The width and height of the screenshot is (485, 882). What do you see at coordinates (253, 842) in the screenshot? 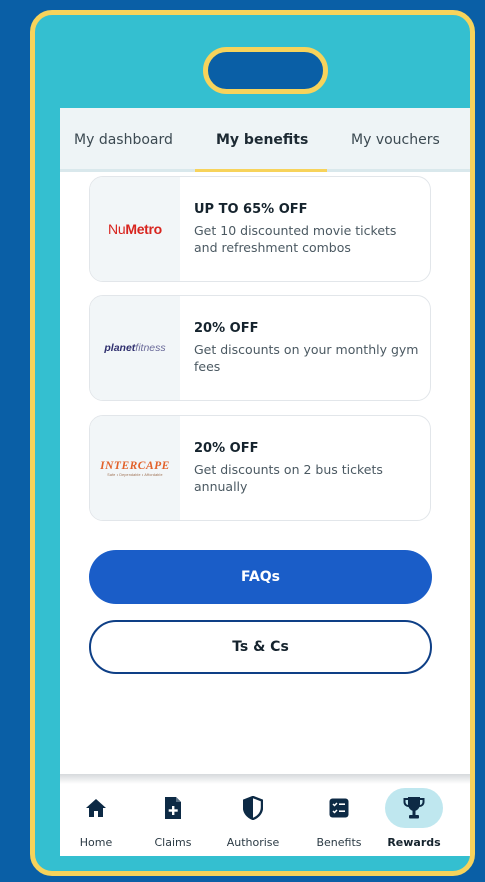
I see `nav-label-authorise: Authorise` at bounding box center [253, 842].